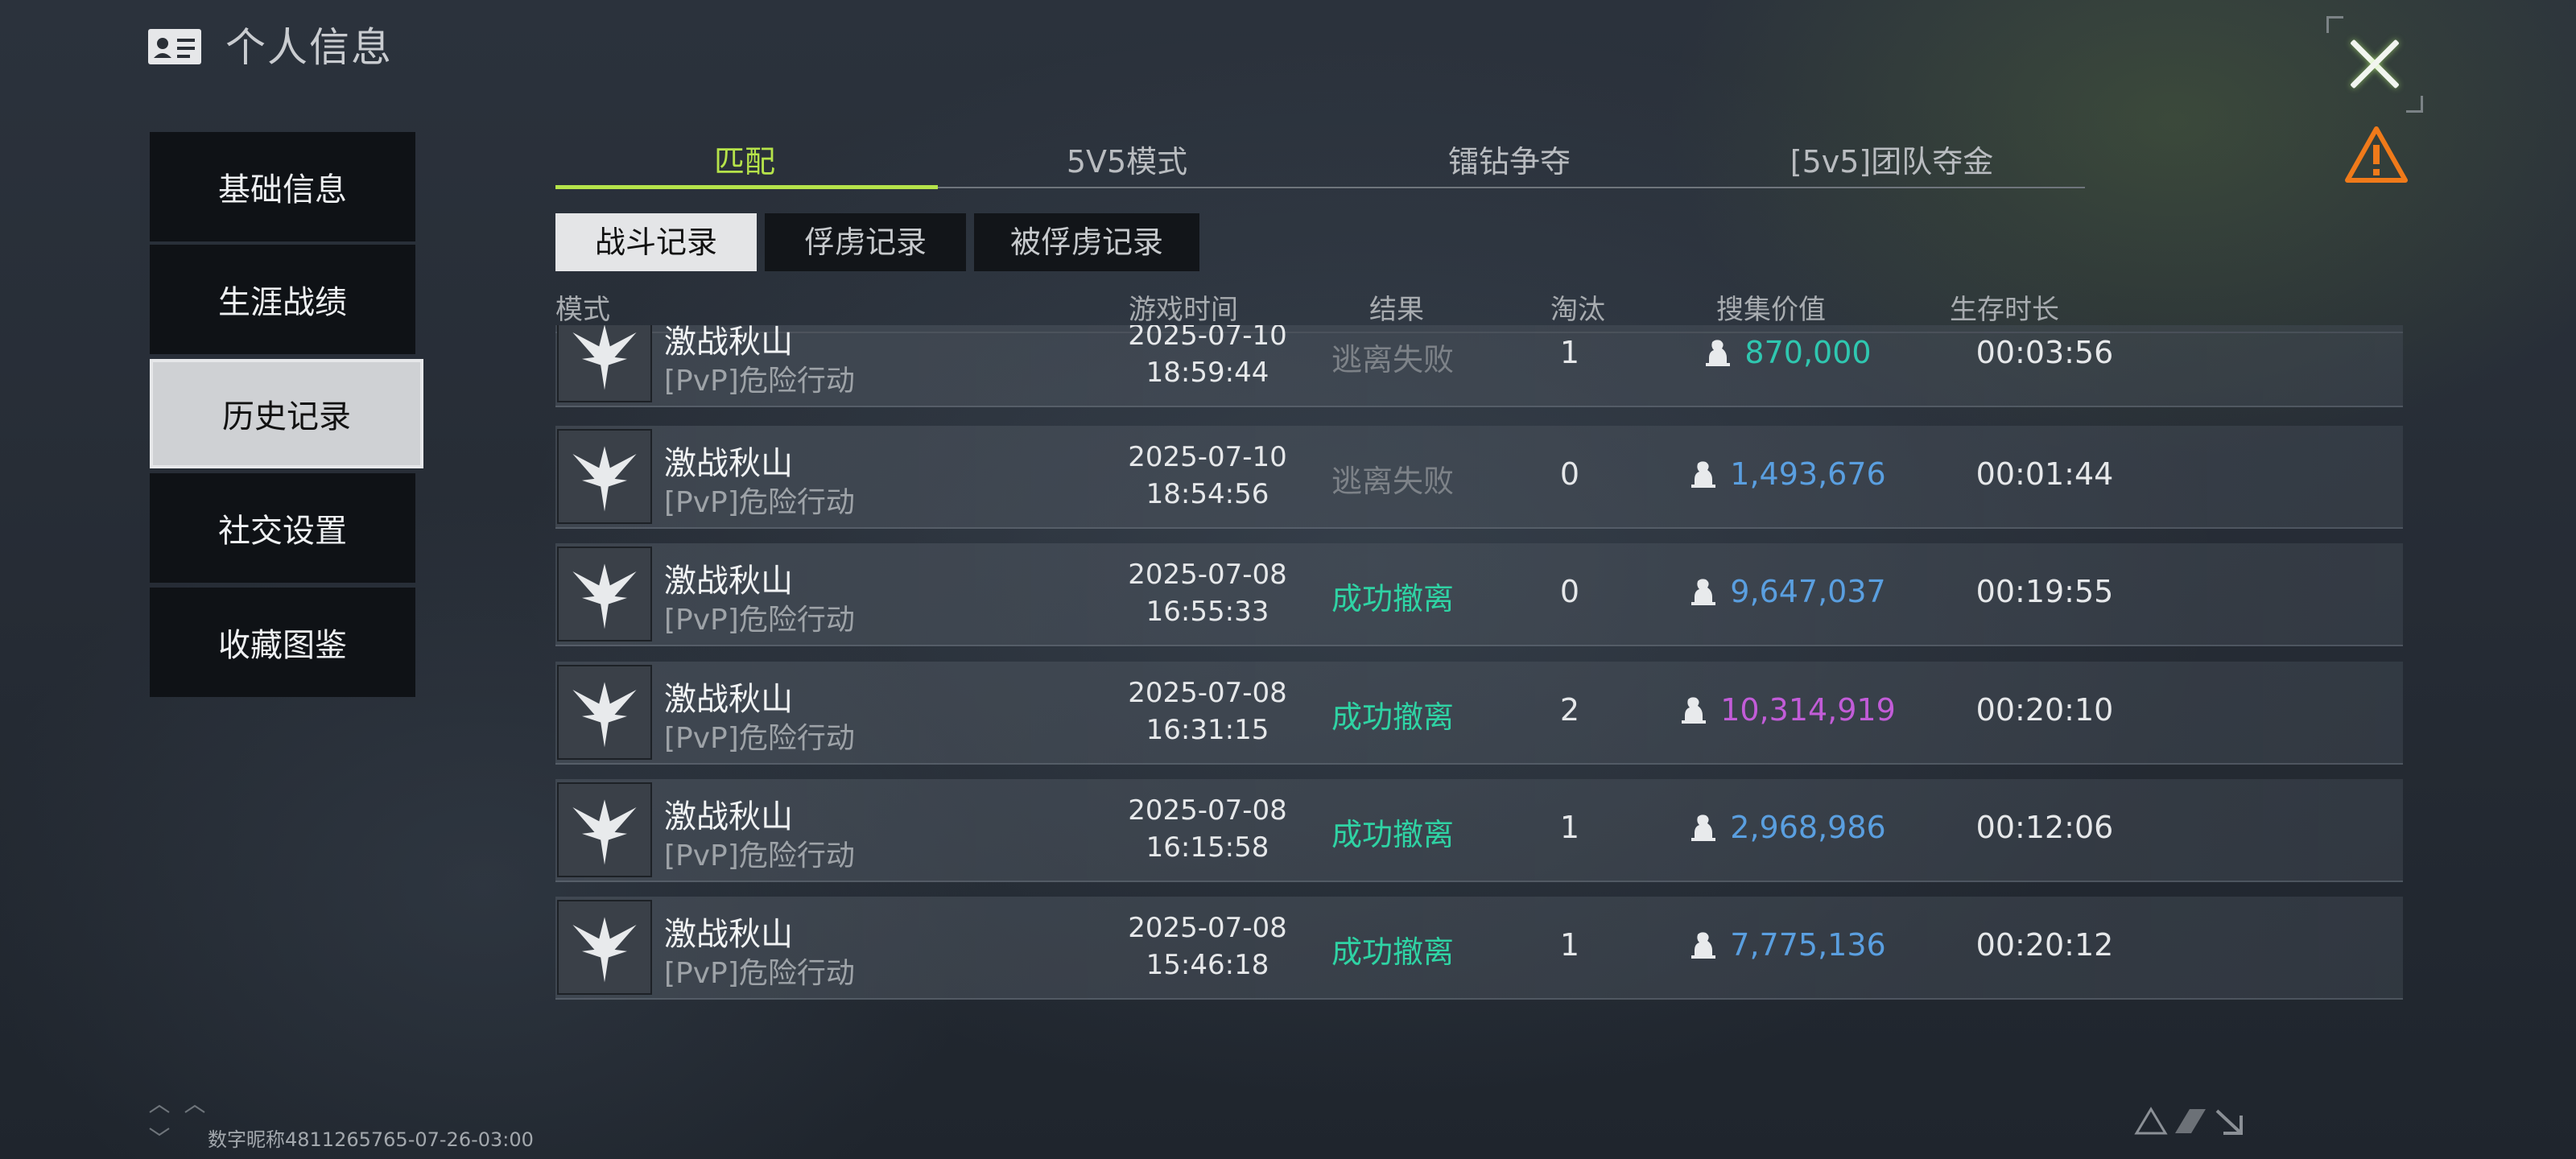  I want to click on subtab-captive-record: 俘虏记录, so click(865, 242).